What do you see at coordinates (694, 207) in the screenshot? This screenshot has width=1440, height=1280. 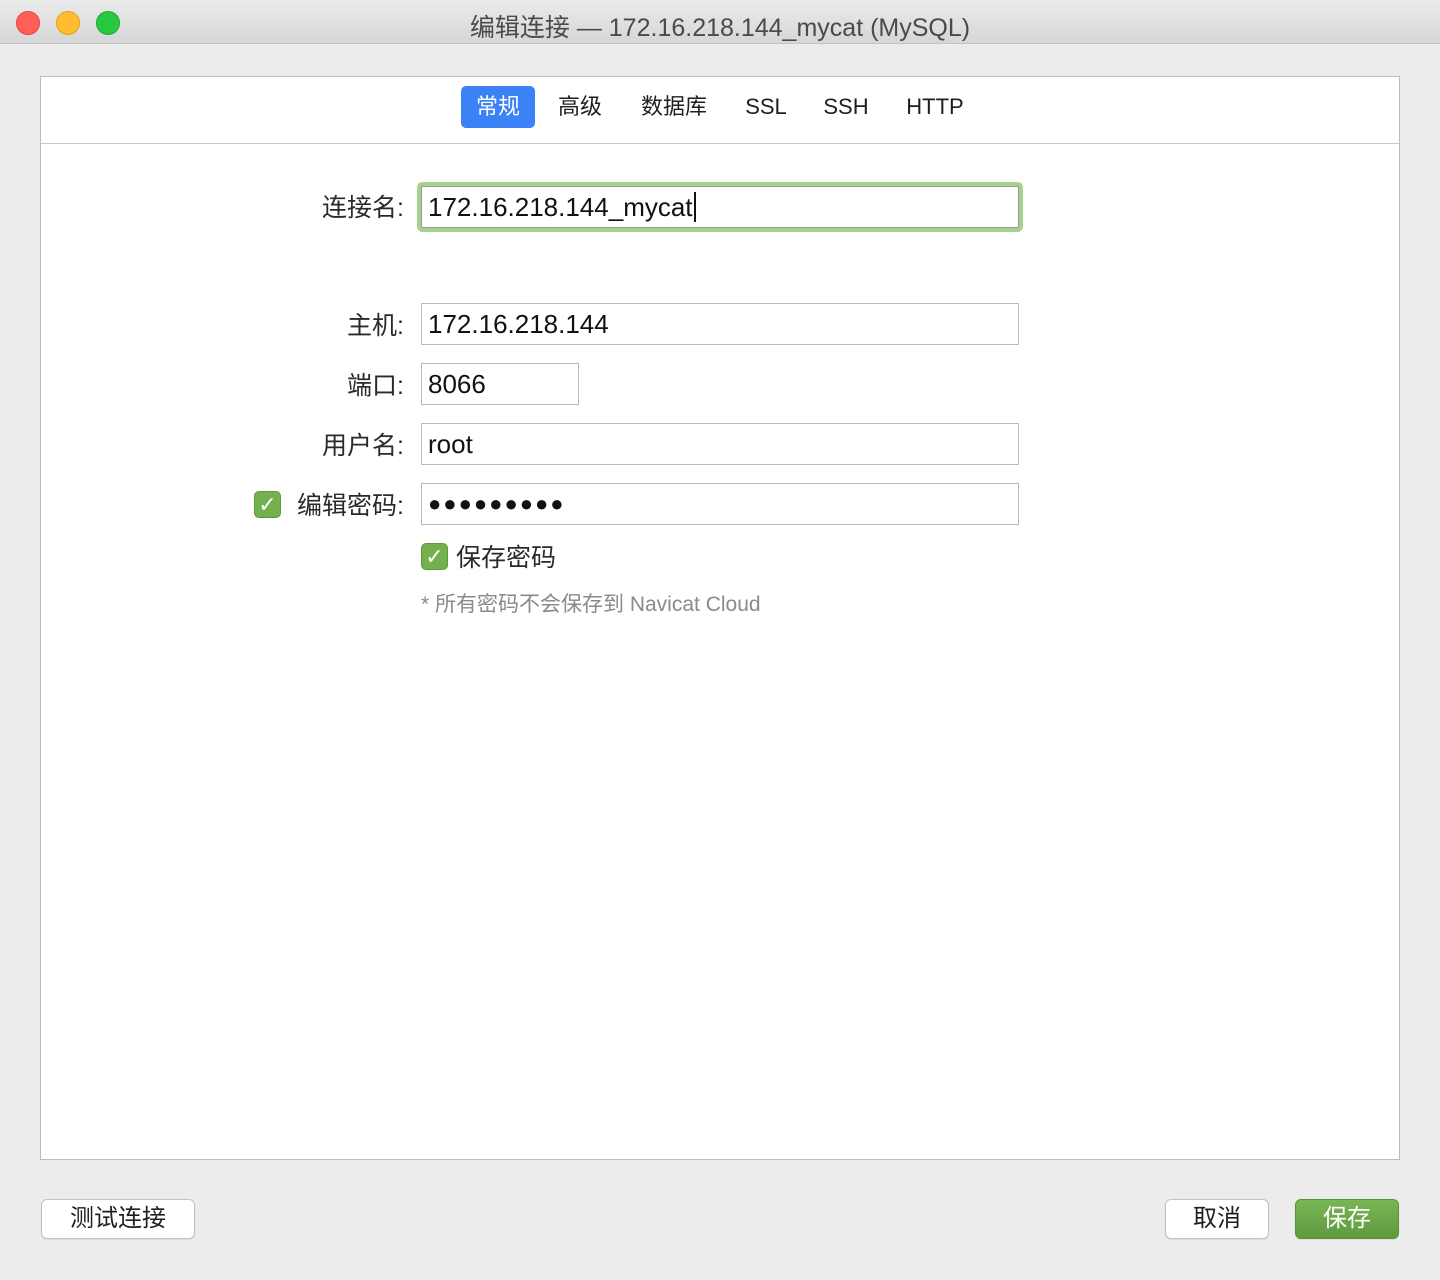 I see `text-caret` at bounding box center [694, 207].